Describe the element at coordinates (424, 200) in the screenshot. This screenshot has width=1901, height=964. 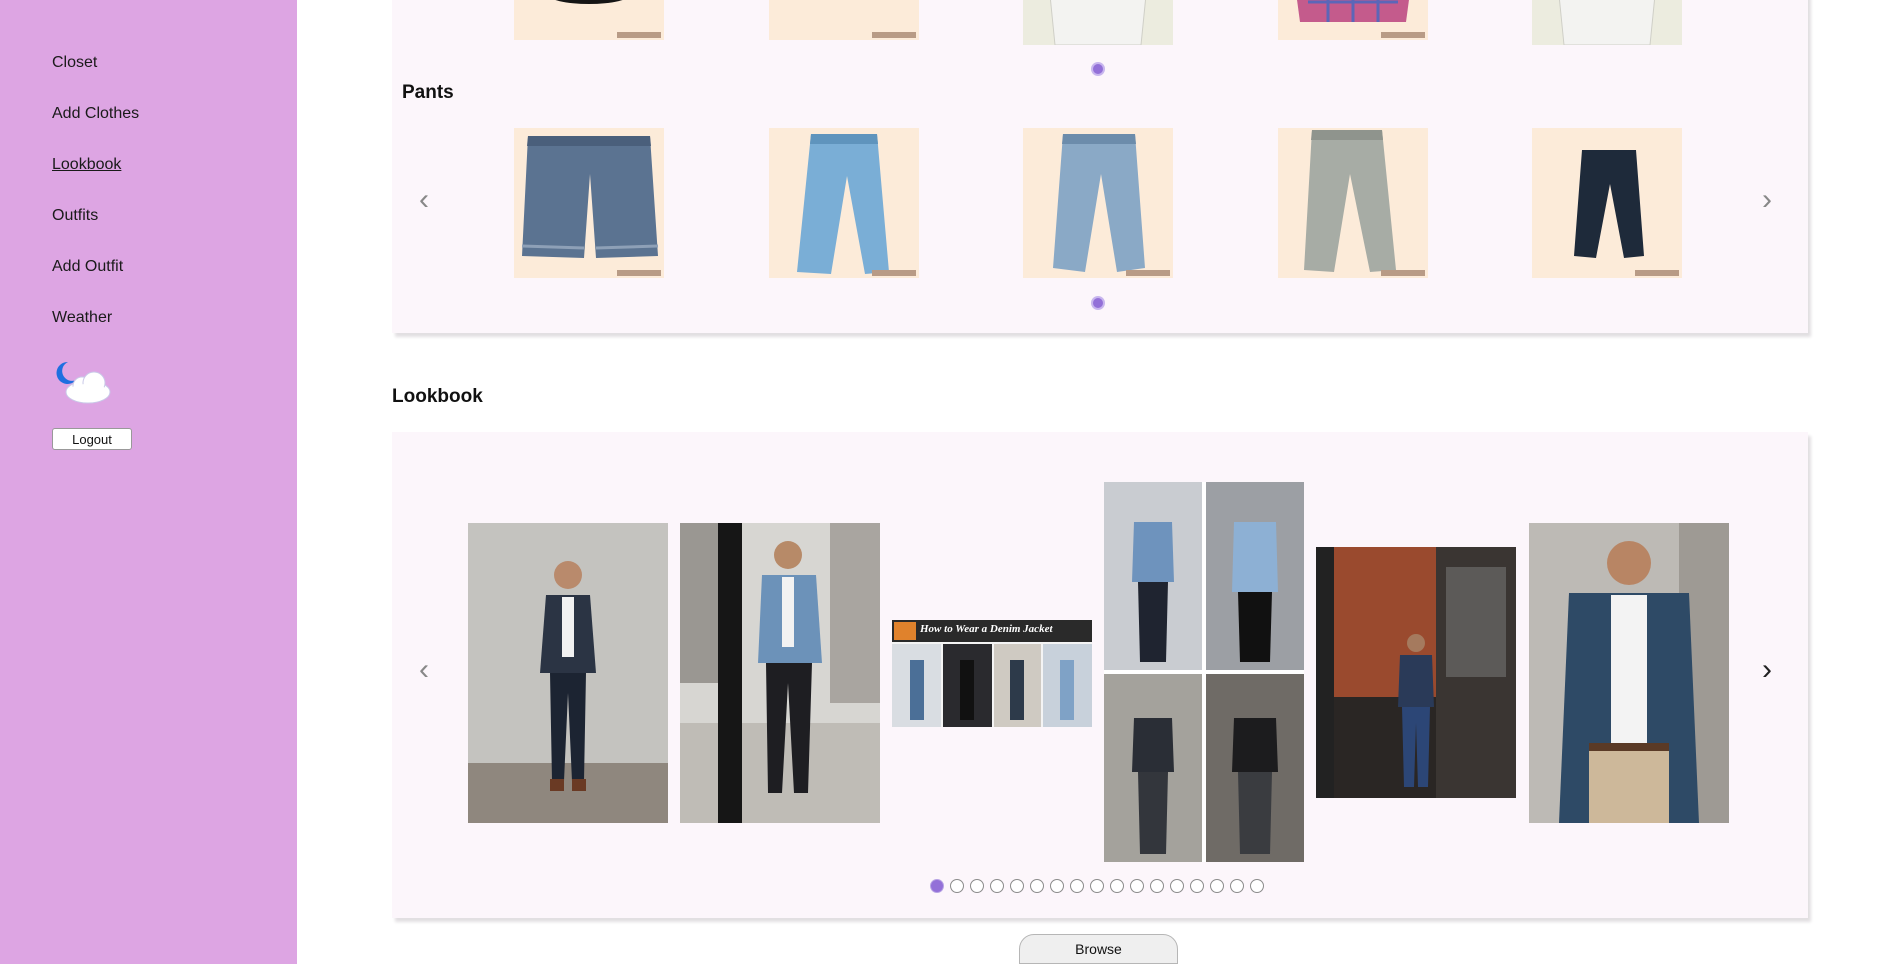
I see `pants-prev-arrow: ‹` at that location.